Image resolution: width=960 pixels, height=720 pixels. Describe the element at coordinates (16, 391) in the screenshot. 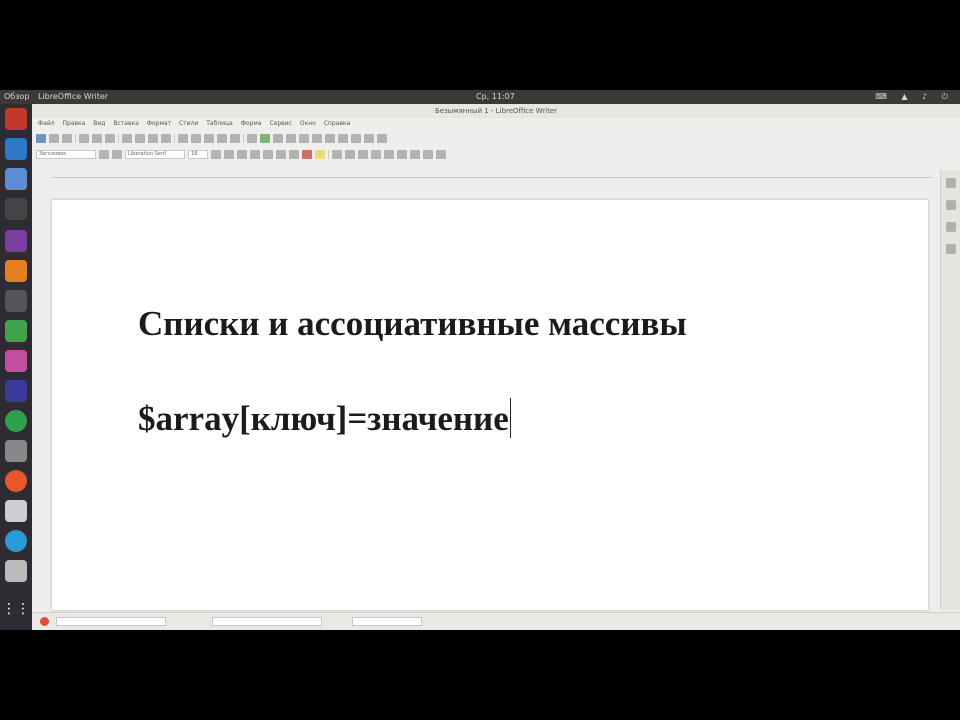

I see `editor-icon` at that location.